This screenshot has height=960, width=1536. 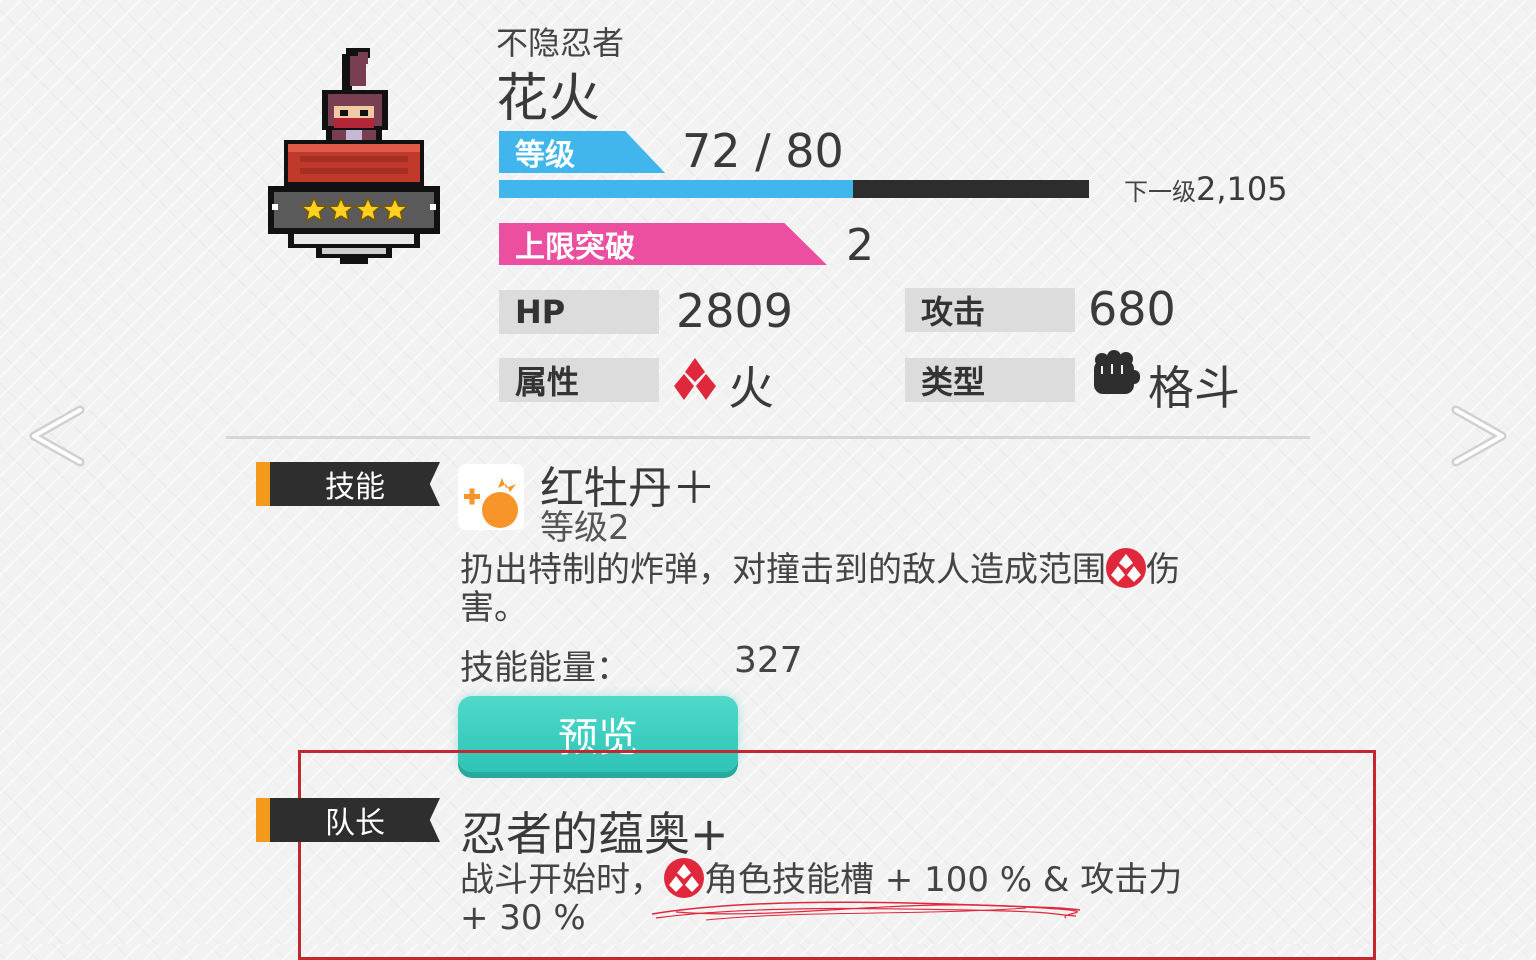 I want to click on leader-section-label: 队长, so click(x=355, y=820).